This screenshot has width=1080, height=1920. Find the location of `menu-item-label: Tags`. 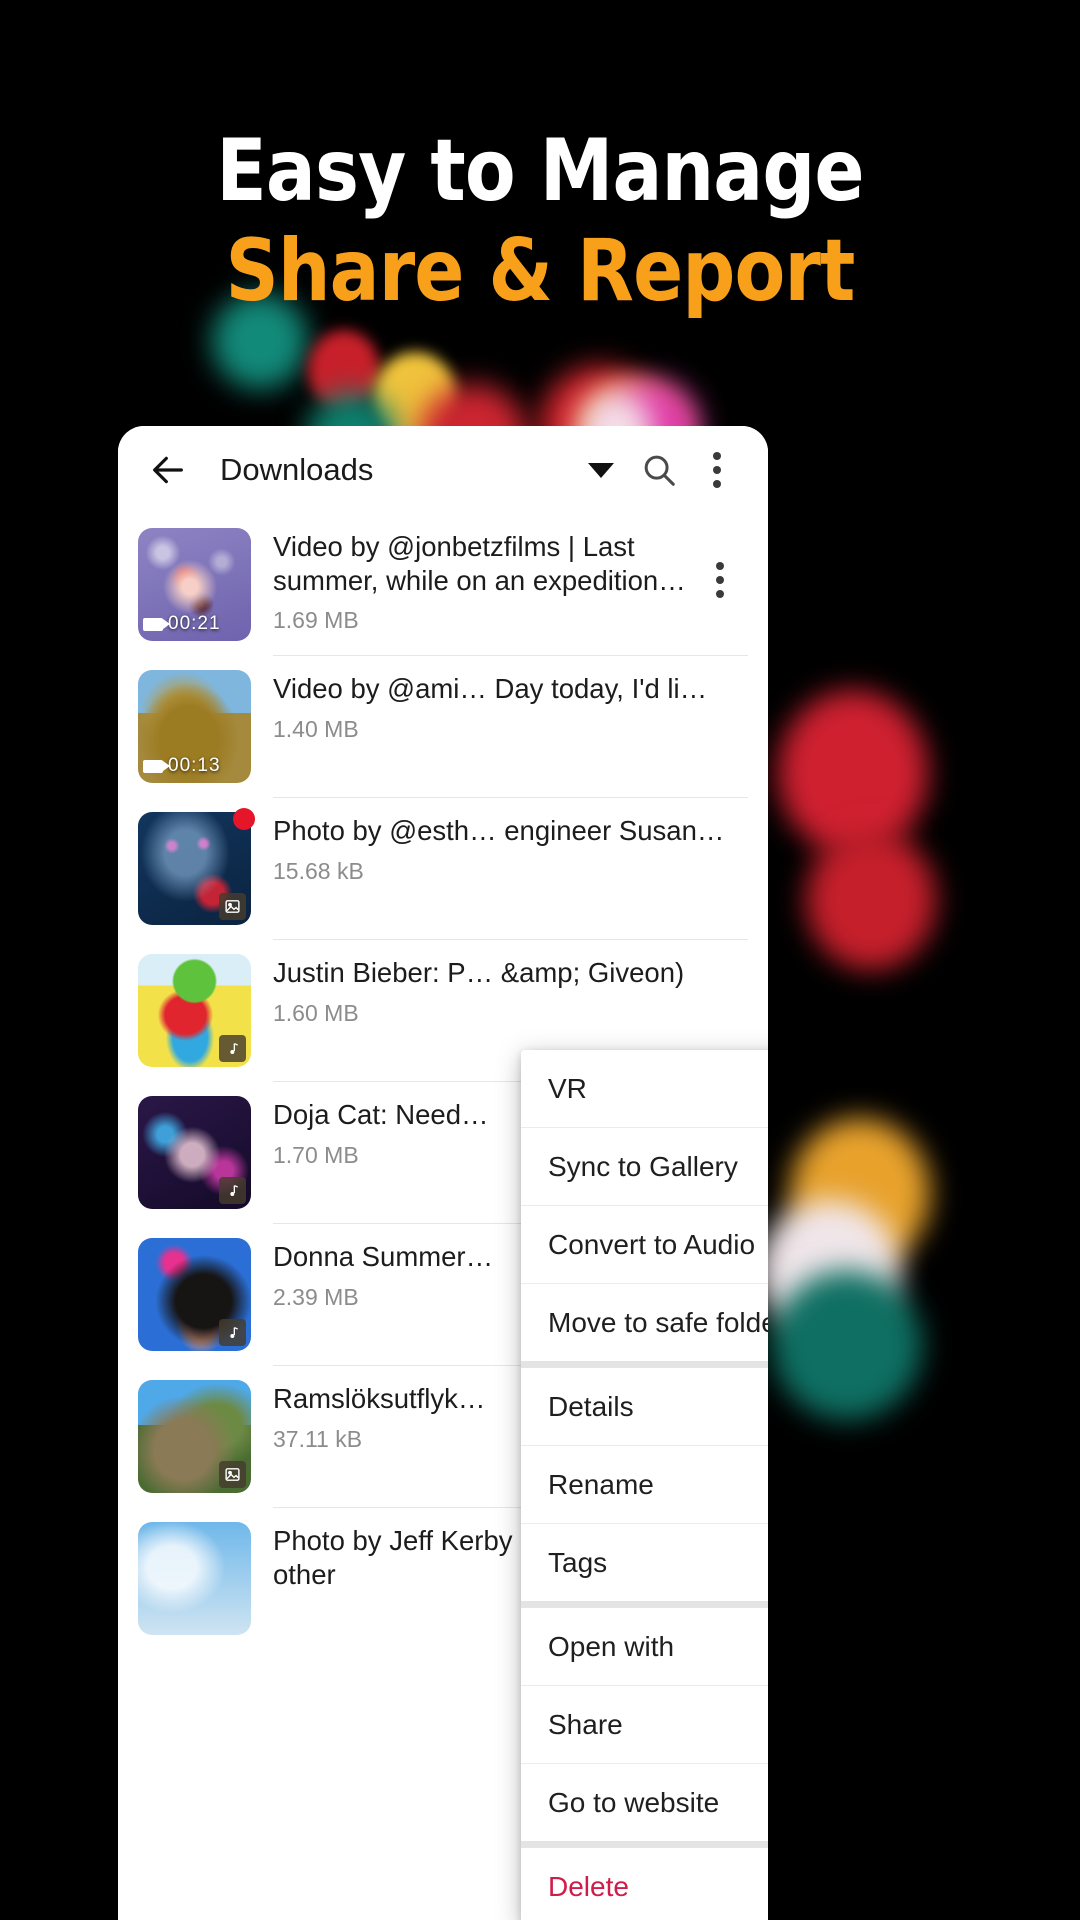

menu-item-label: Tags is located at coordinates (578, 1562).